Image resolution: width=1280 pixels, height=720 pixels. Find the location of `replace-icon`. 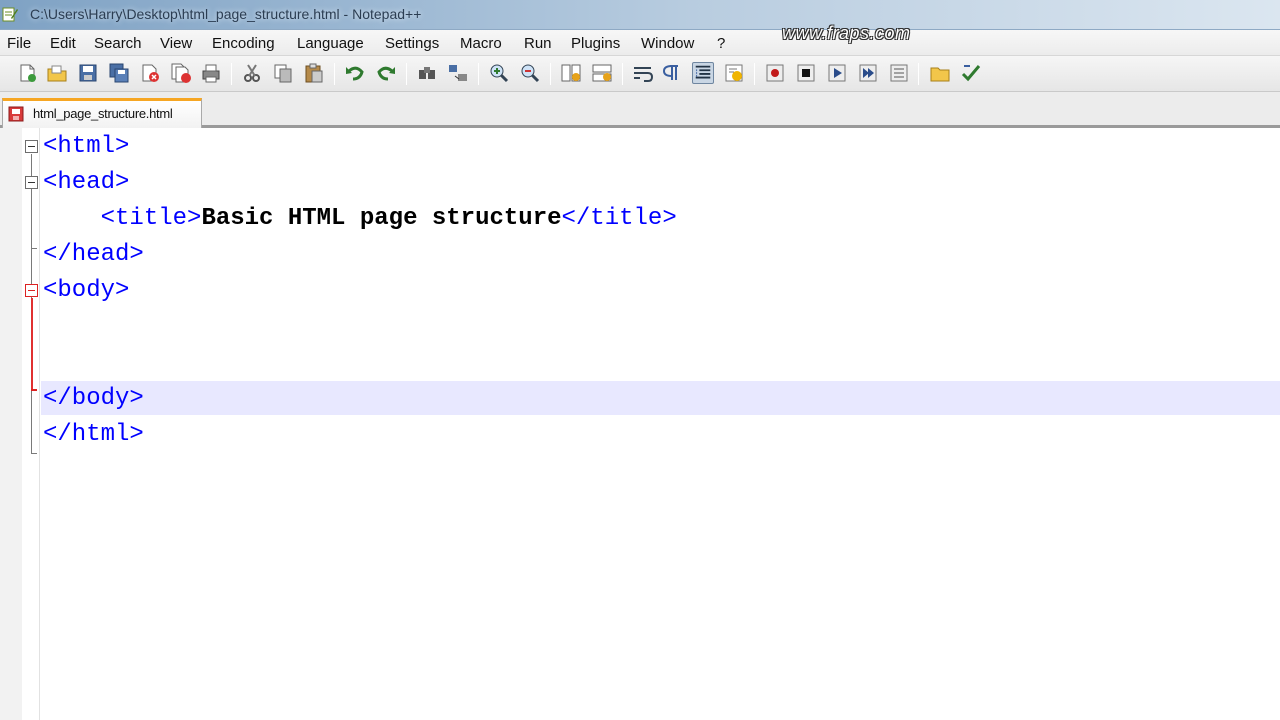

replace-icon is located at coordinates (458, 73).